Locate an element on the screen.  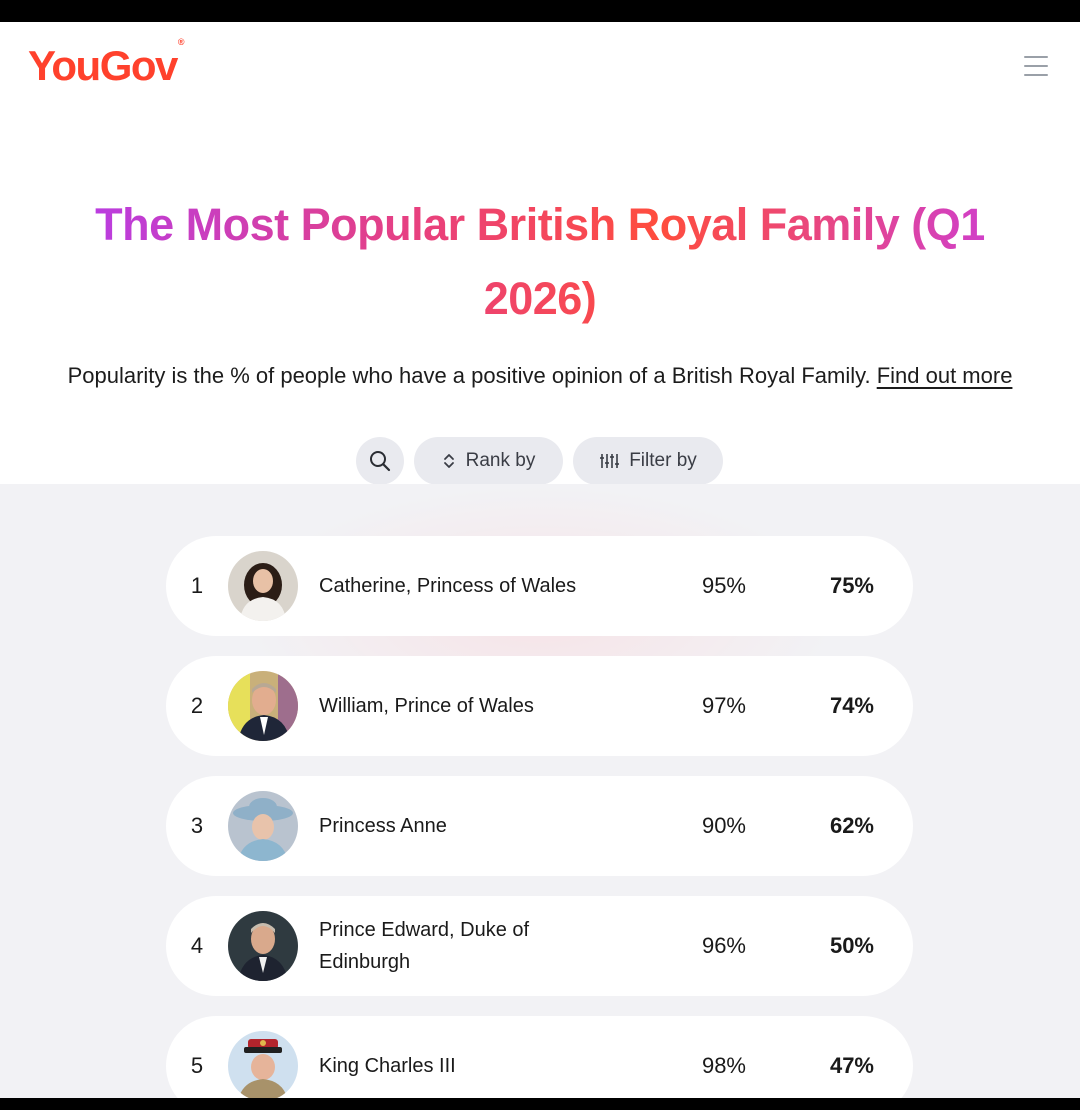
rank-number: 1 is located at coordinates (197, 585).